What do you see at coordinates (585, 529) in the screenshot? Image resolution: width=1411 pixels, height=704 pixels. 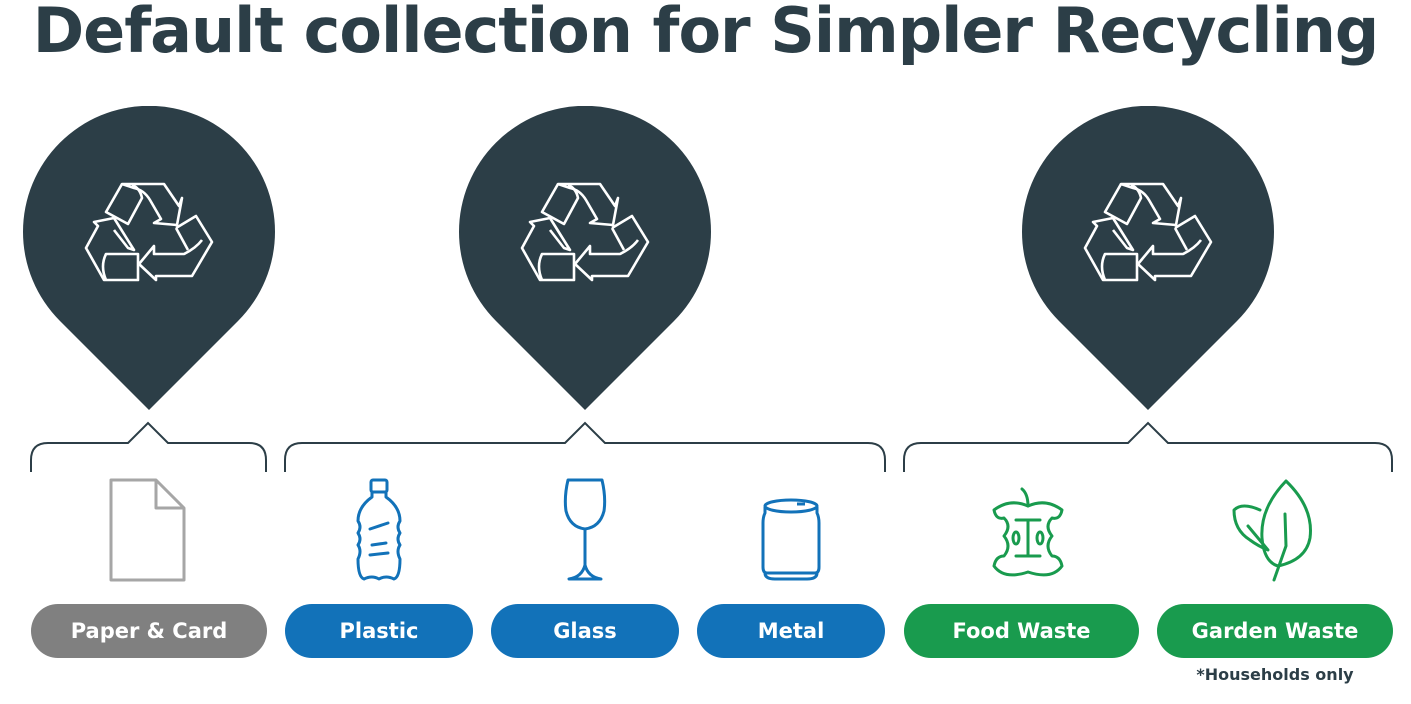 I see `wine-glass-icon` at bounding box center [585, 529].